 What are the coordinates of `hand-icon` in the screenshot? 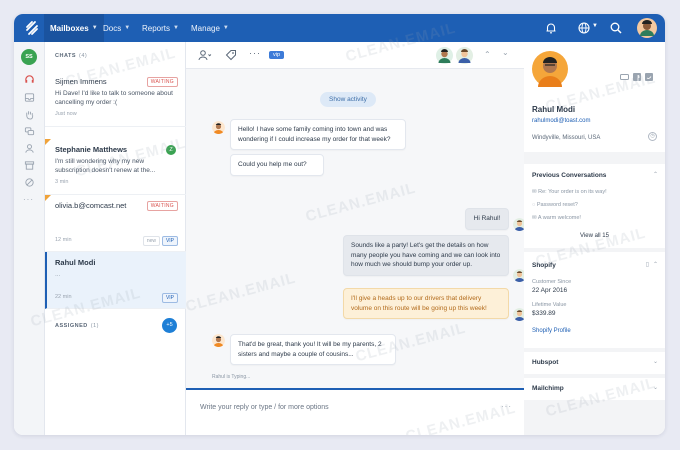 It's located at (29, 114).